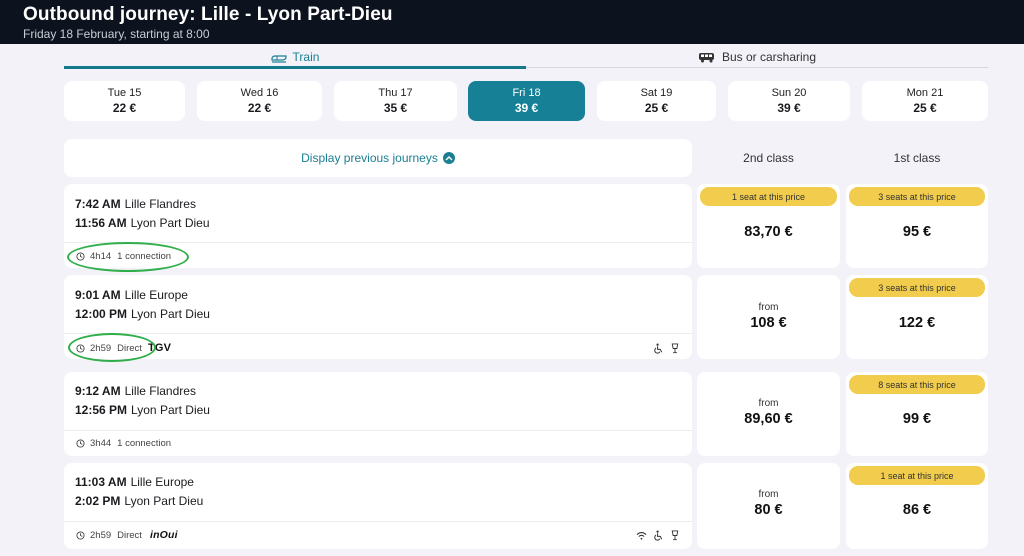 The height and width of the screenshot is (556, 1024). I want to click on departure-row: 7:42 AM Lille Flandres, so click(135, 204).